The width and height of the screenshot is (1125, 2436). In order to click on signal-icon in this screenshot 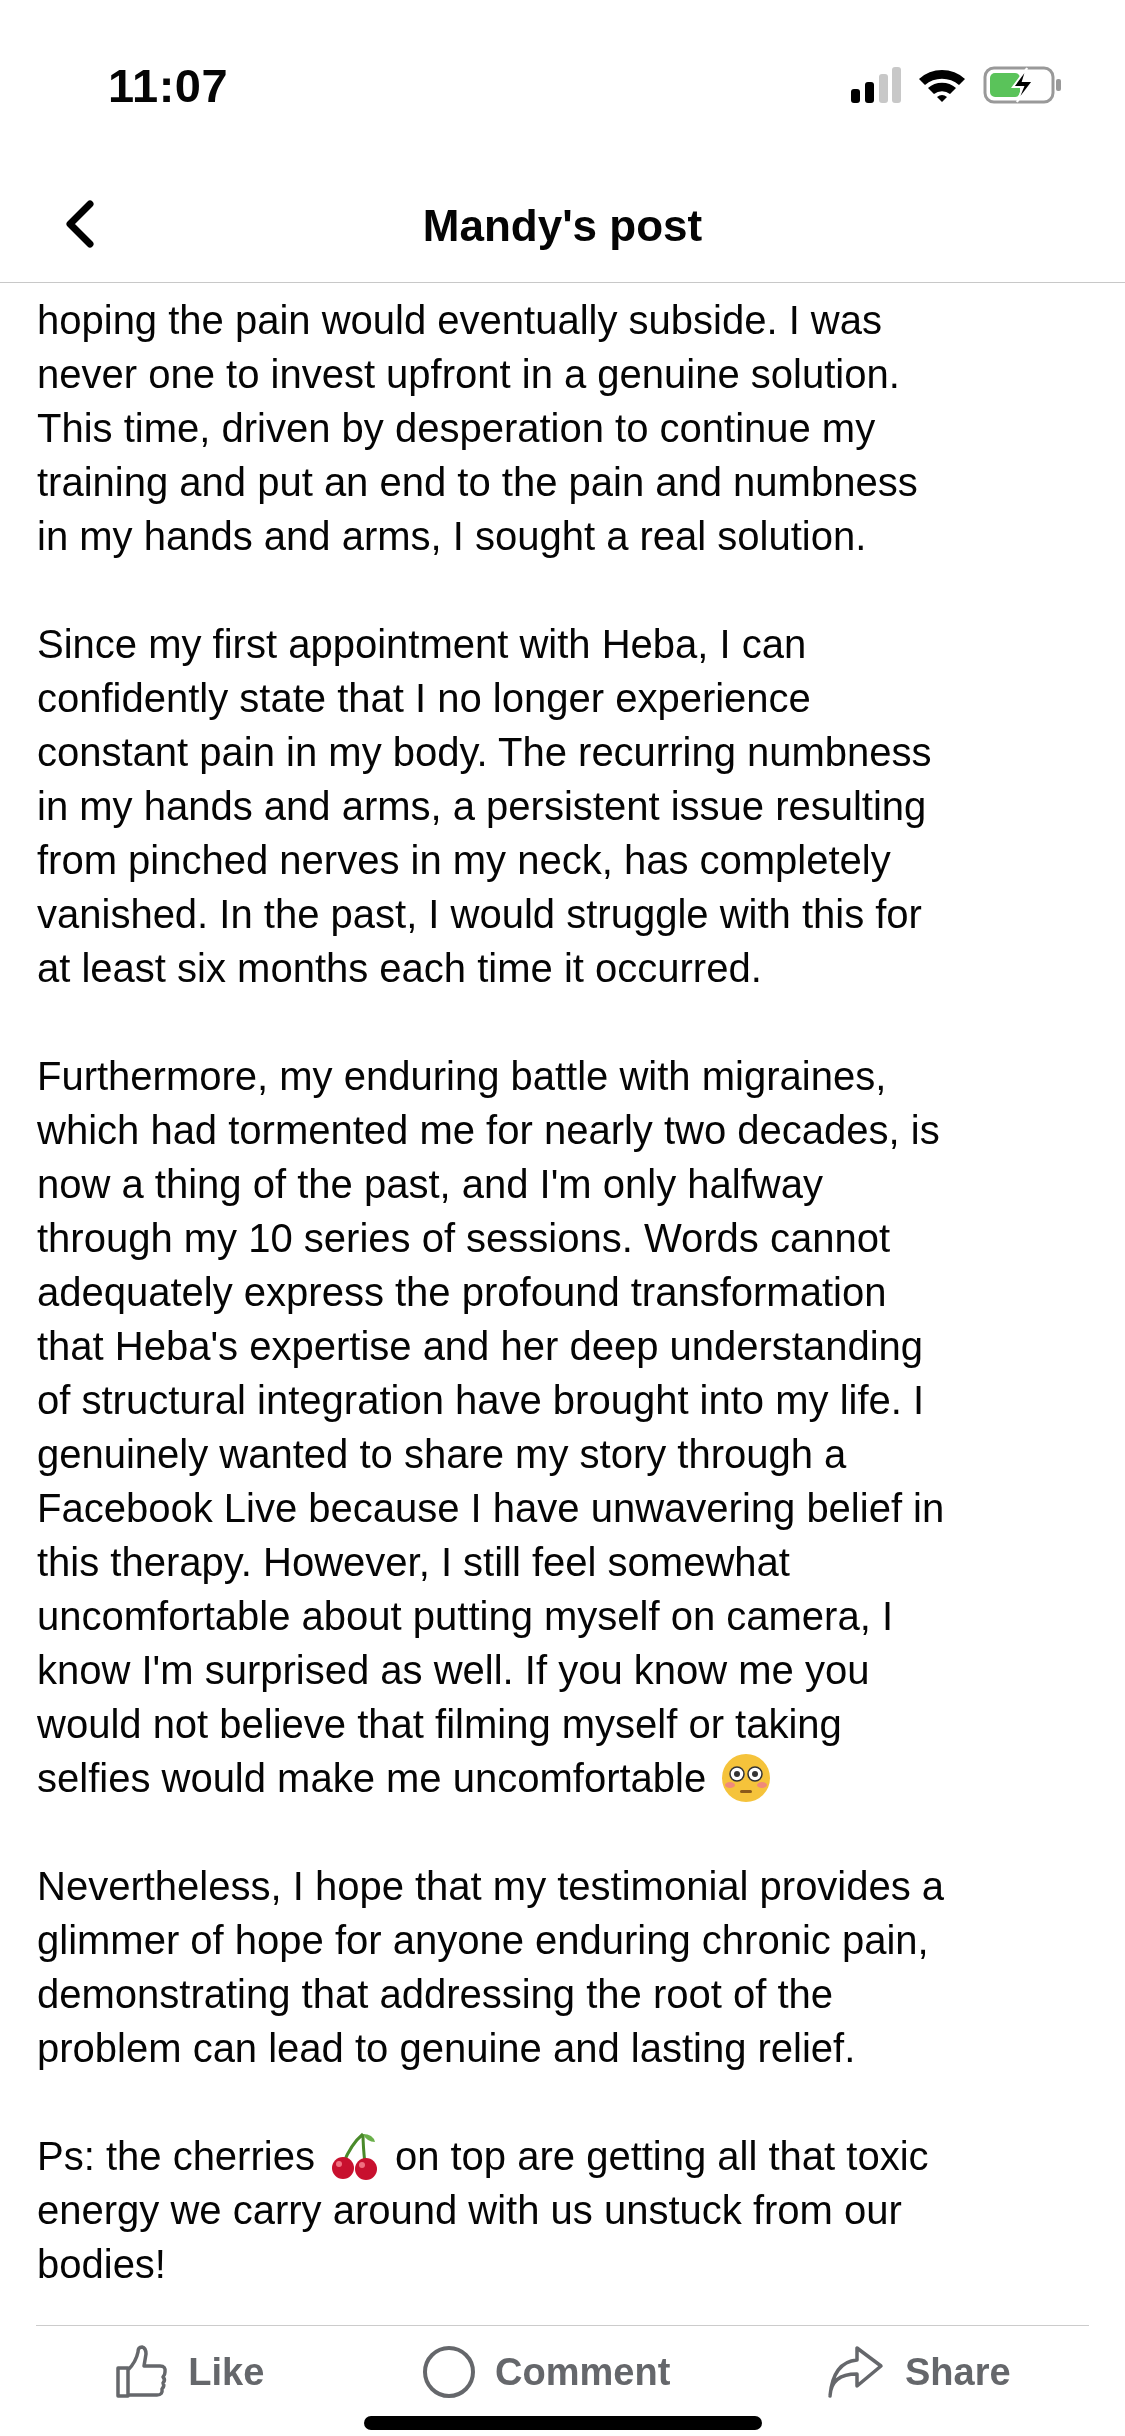, I will do `click(876, 85)`.